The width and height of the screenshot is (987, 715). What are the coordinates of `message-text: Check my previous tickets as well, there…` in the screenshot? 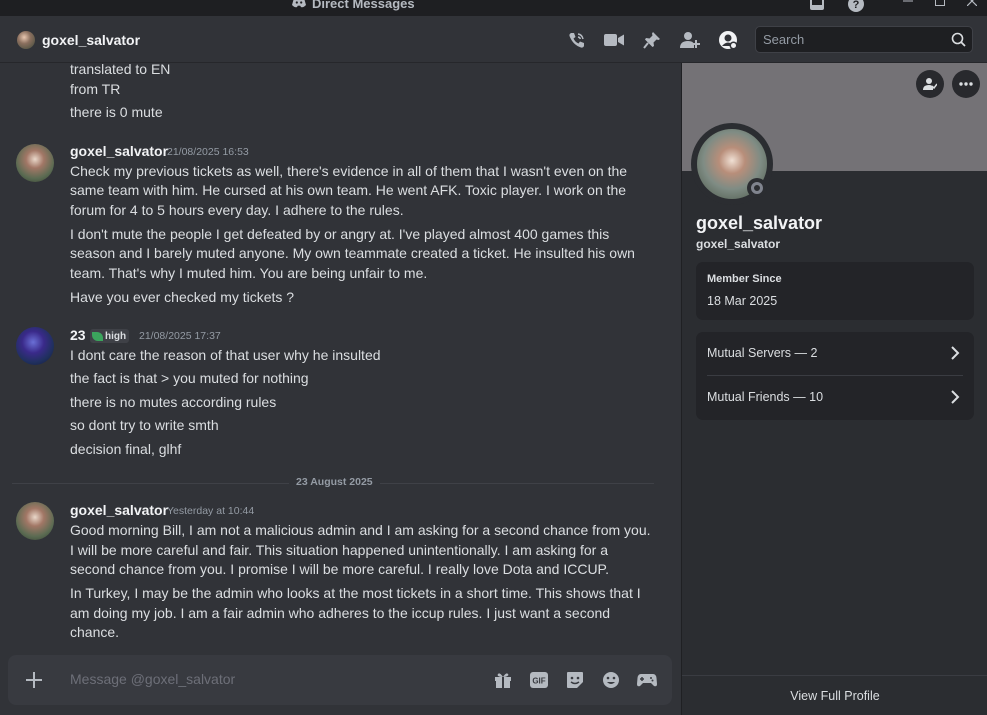 It's located at (349, 171).